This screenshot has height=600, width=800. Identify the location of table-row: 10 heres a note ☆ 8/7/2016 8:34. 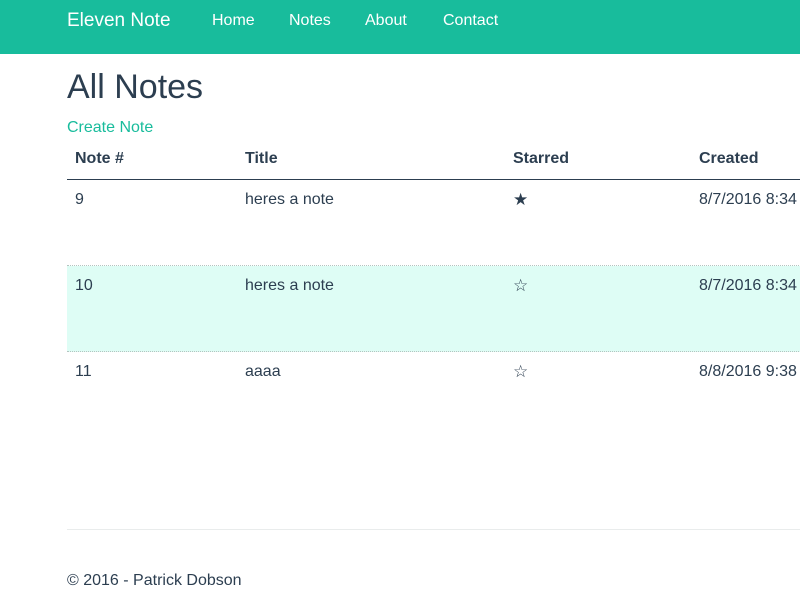
(433, 309).